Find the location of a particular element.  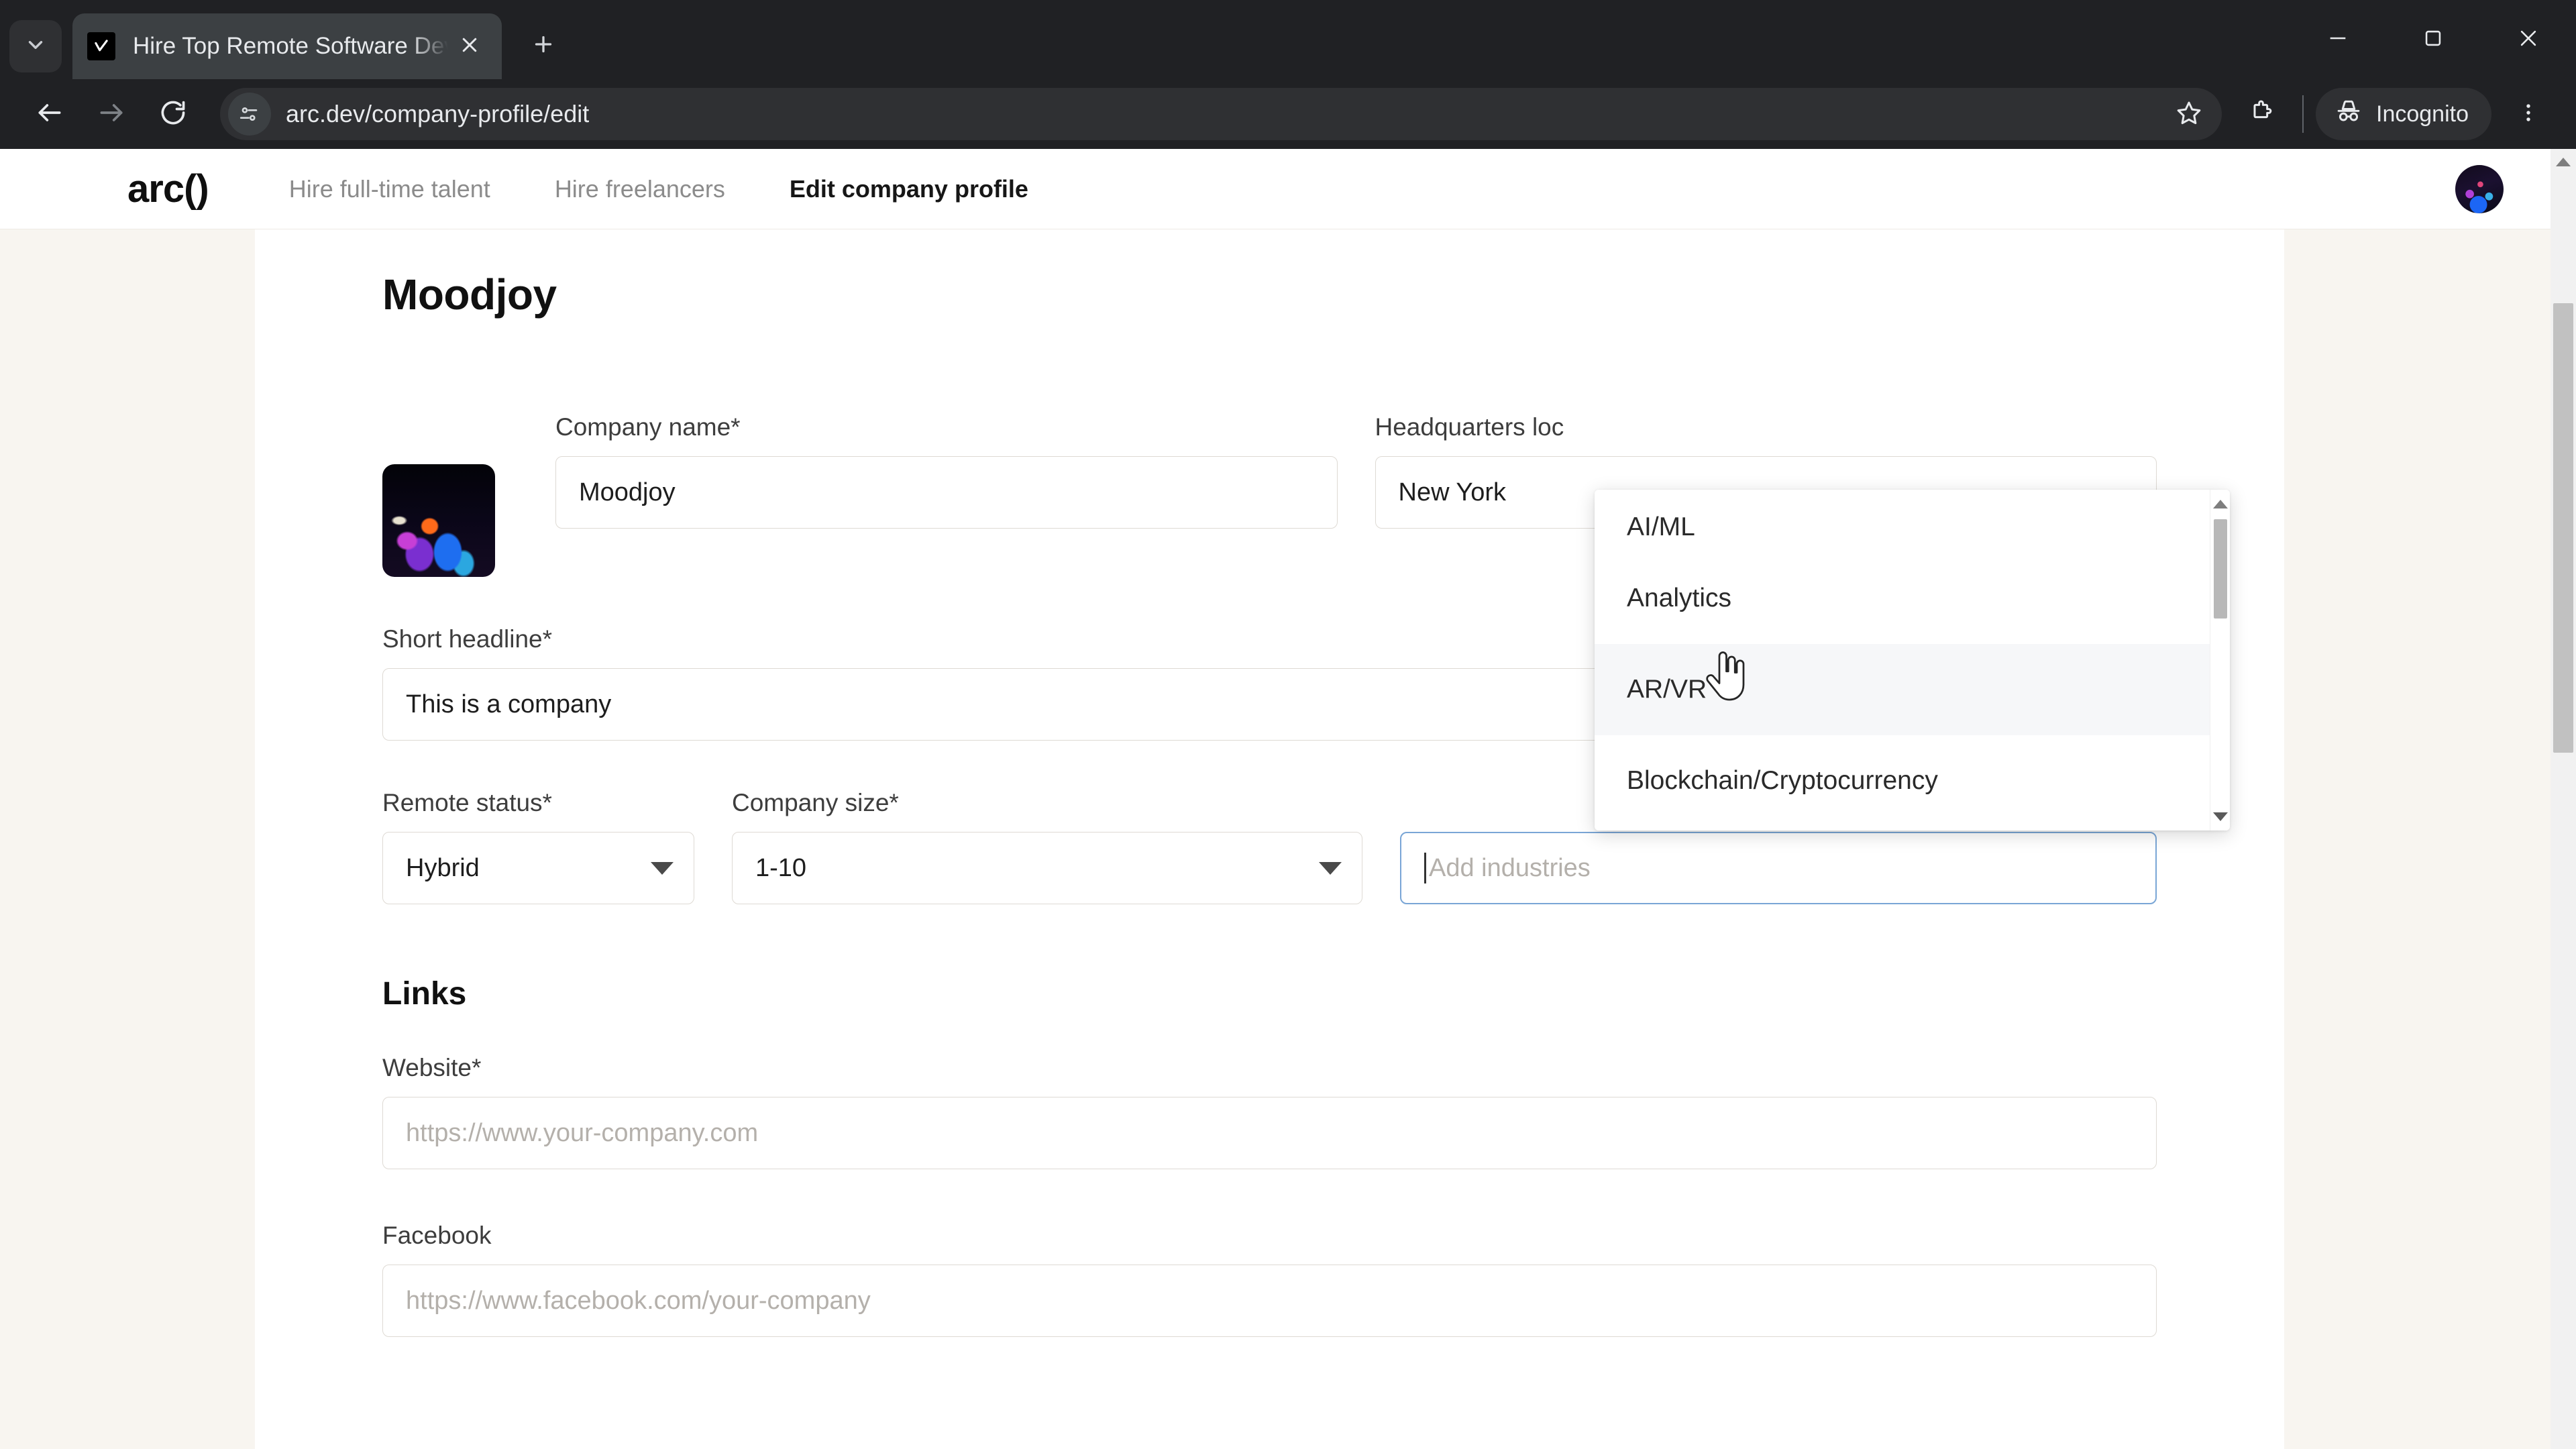

facebook-label: Facebook is located at coordinates (437, 1235).